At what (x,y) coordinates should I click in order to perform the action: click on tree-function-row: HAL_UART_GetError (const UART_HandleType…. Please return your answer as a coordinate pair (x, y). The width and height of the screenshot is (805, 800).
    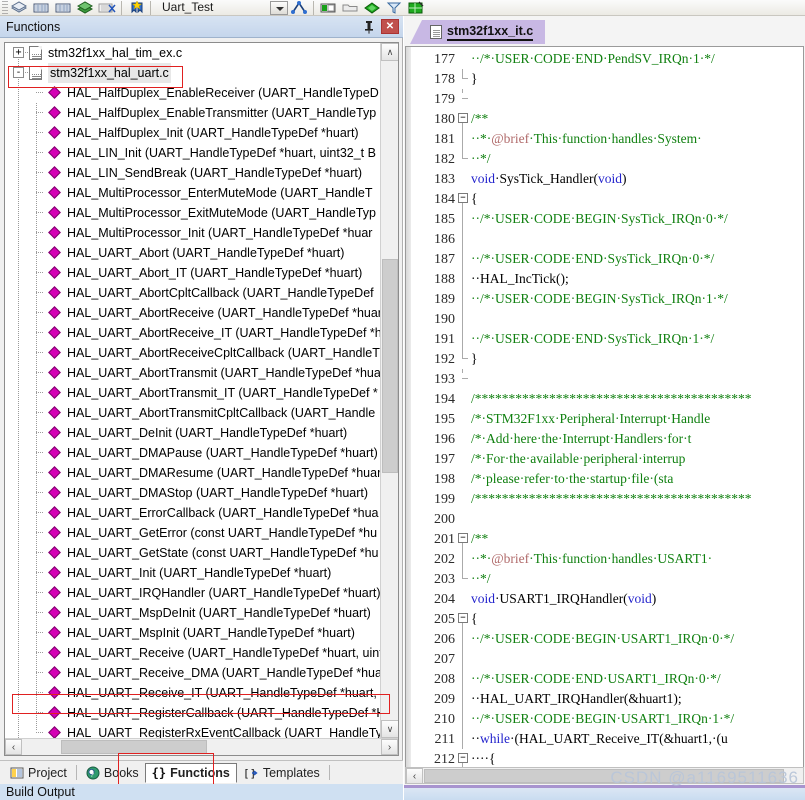
    Looking at the image, I should click on (192, 533).